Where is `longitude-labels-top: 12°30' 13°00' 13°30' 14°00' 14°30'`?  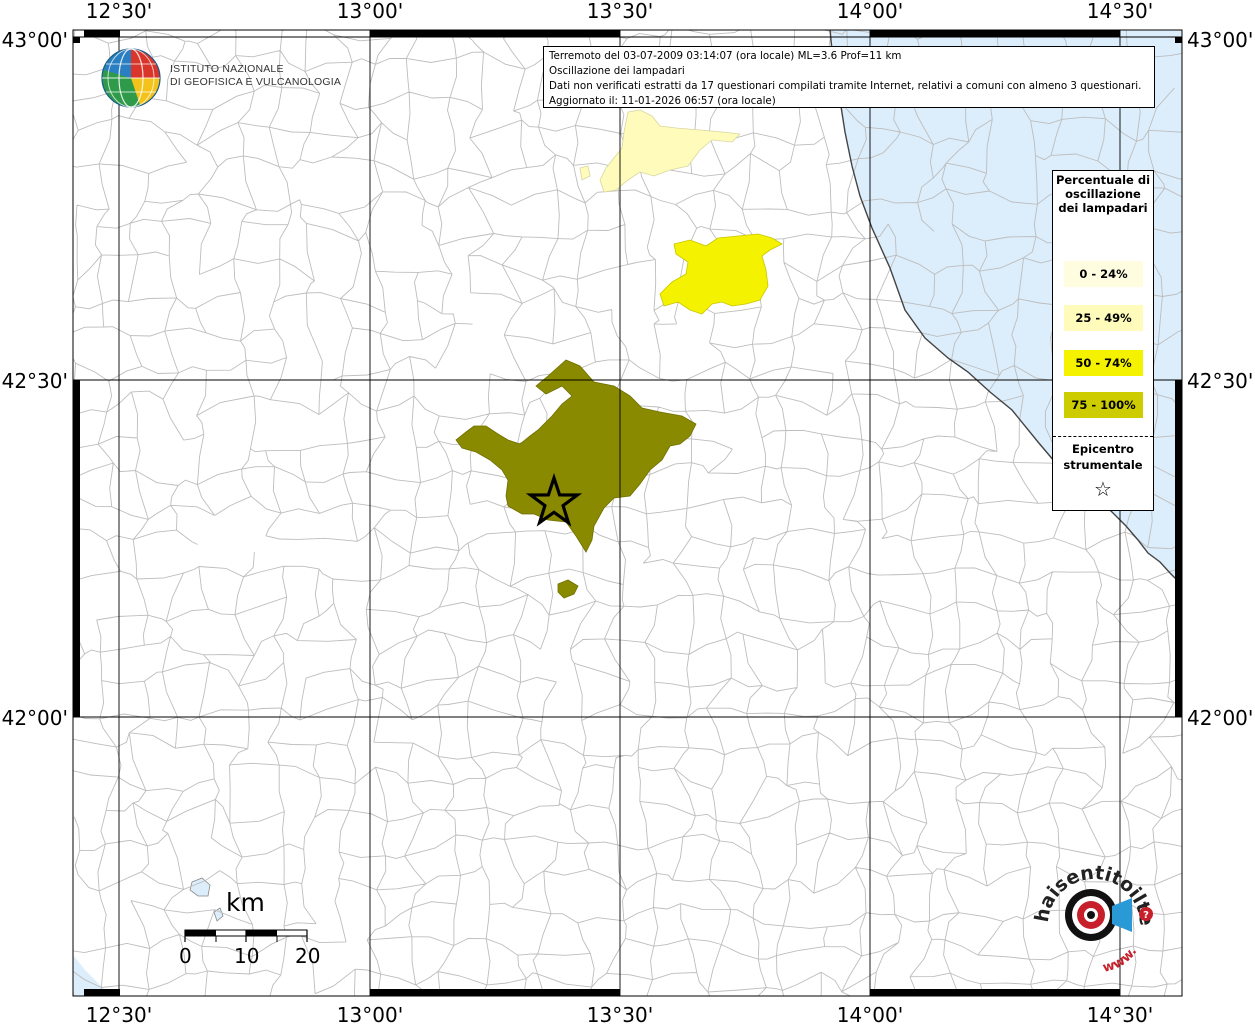 longitude-labels-top: 12°30' 13°00' 13°30' 14°00' 14°30' is located at coordinates (619, 11).